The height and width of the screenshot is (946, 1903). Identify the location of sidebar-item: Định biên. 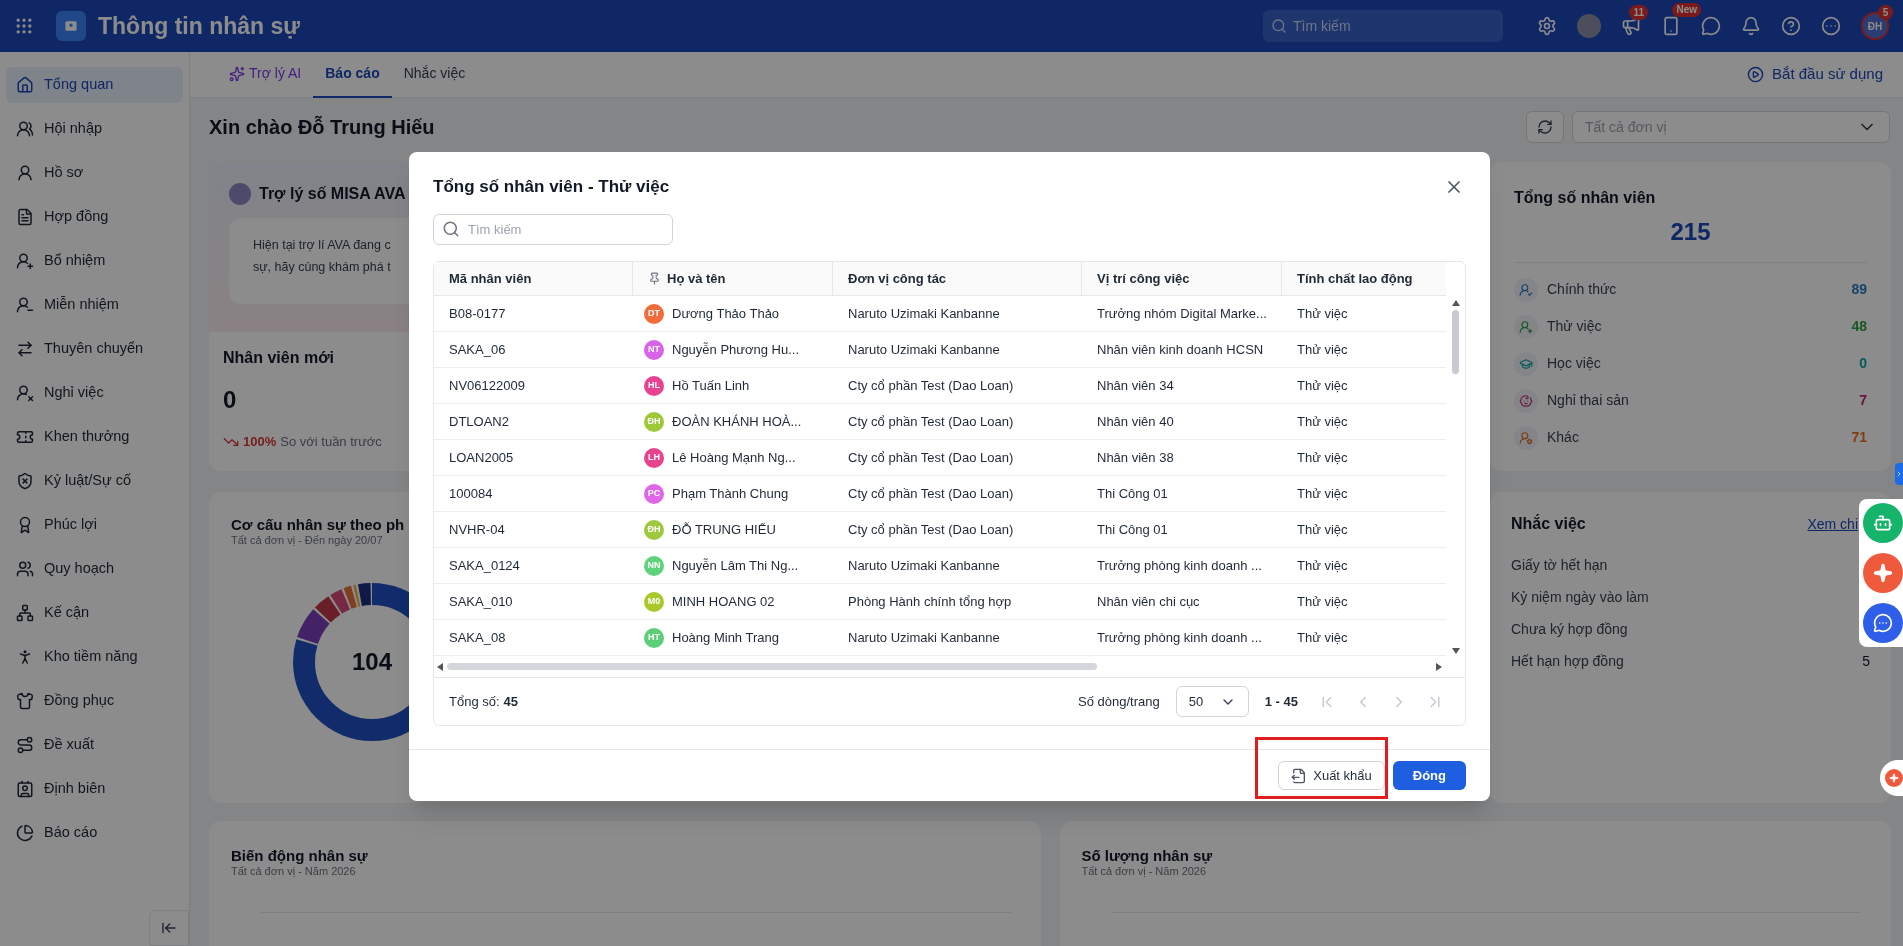
(94, 789).